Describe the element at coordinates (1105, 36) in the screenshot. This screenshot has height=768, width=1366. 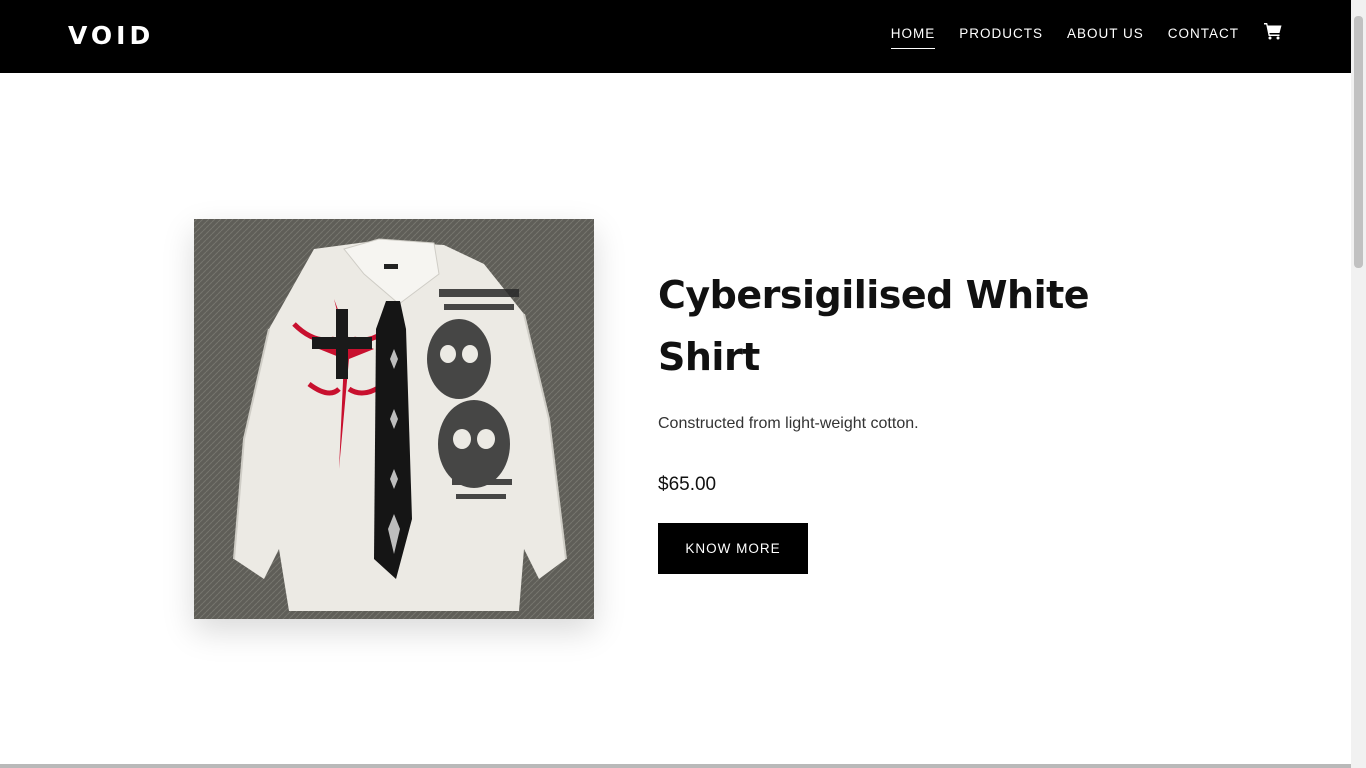
I see `nav-about-us: ABOUT US` at that location.